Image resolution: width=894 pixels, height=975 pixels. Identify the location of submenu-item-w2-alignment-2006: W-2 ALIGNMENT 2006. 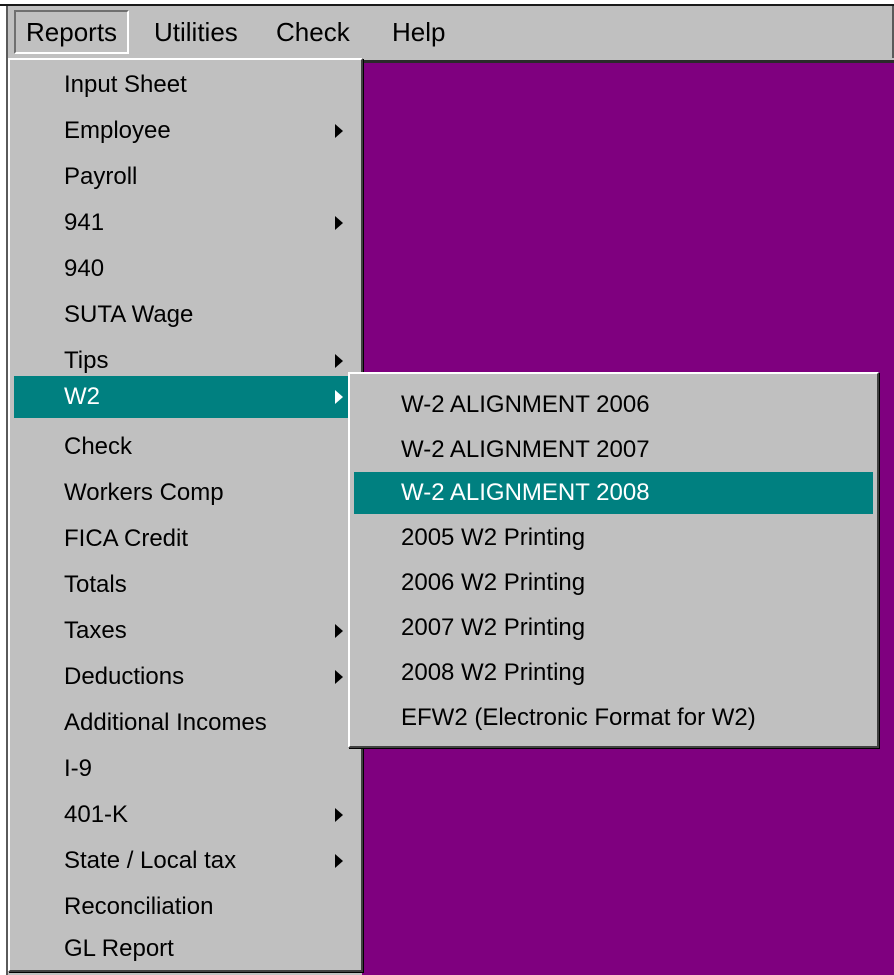
(613, 405).